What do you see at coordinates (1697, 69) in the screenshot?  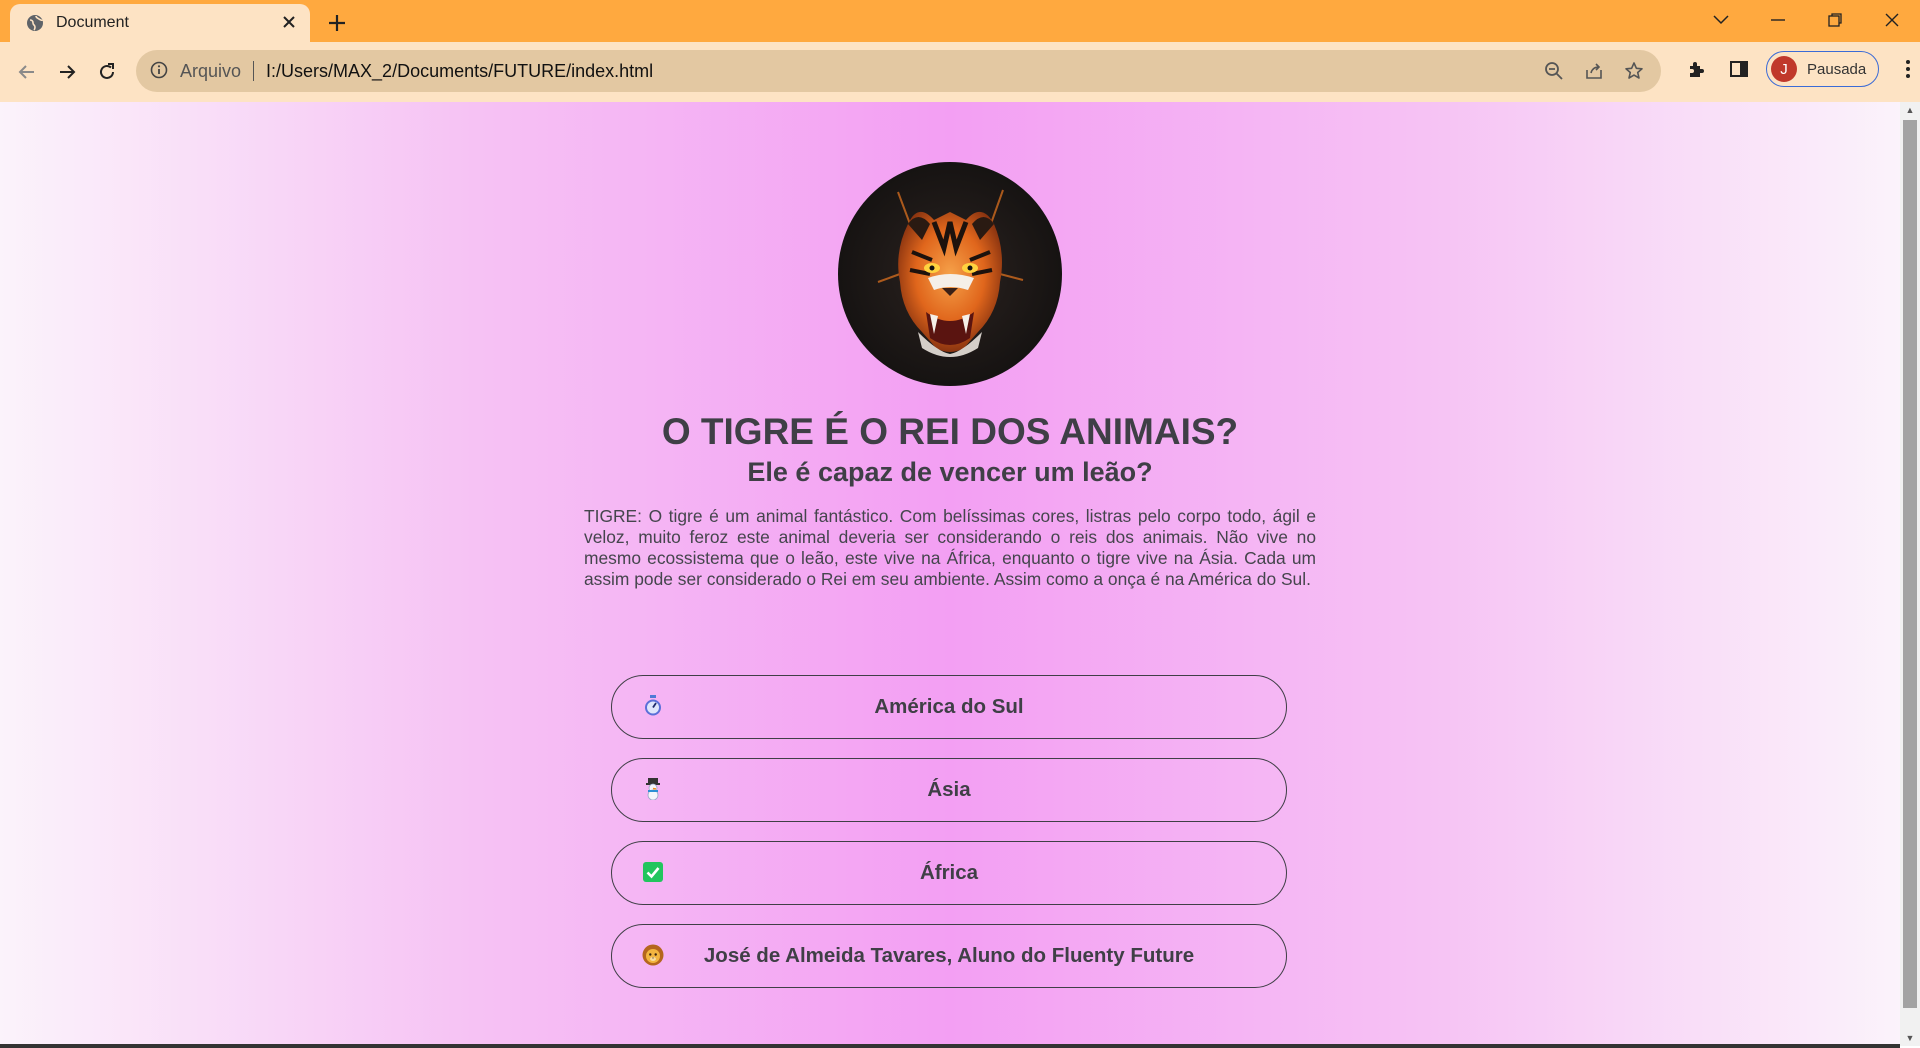 I see `extensions-icon` at bounding box center [1697, 69].